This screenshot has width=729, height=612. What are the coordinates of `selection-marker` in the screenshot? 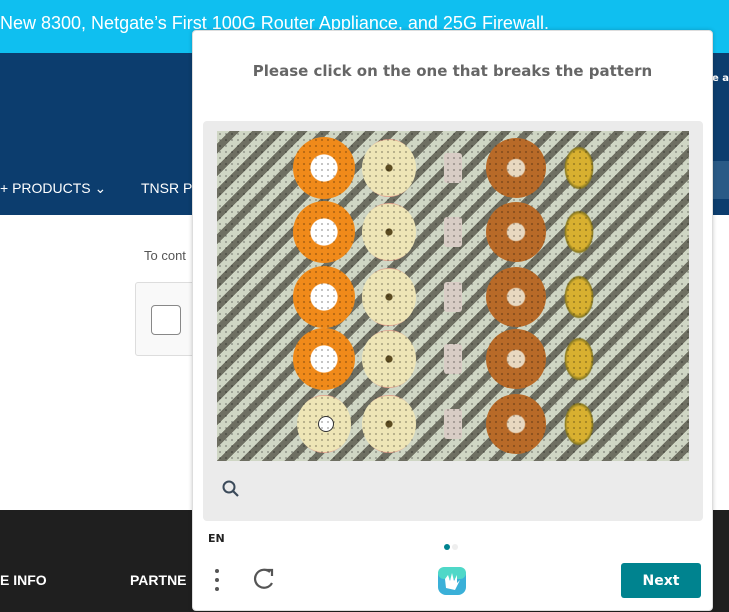 It's located at (326, 424).